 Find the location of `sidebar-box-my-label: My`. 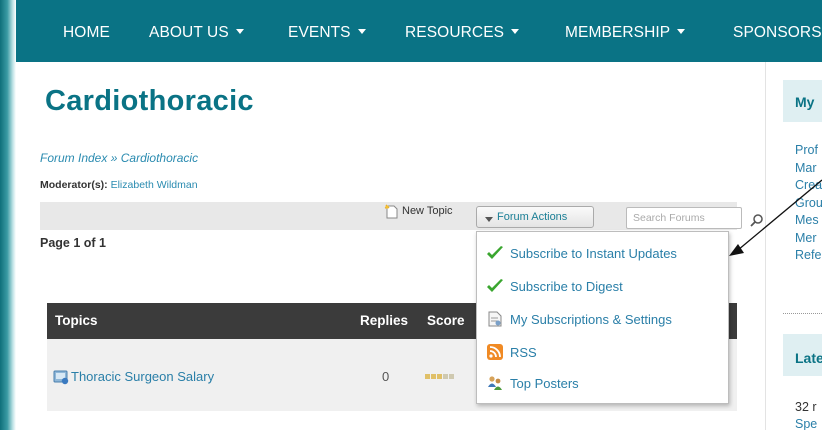

sidebar-box-my-label: My is located at coordinates (805, 102).